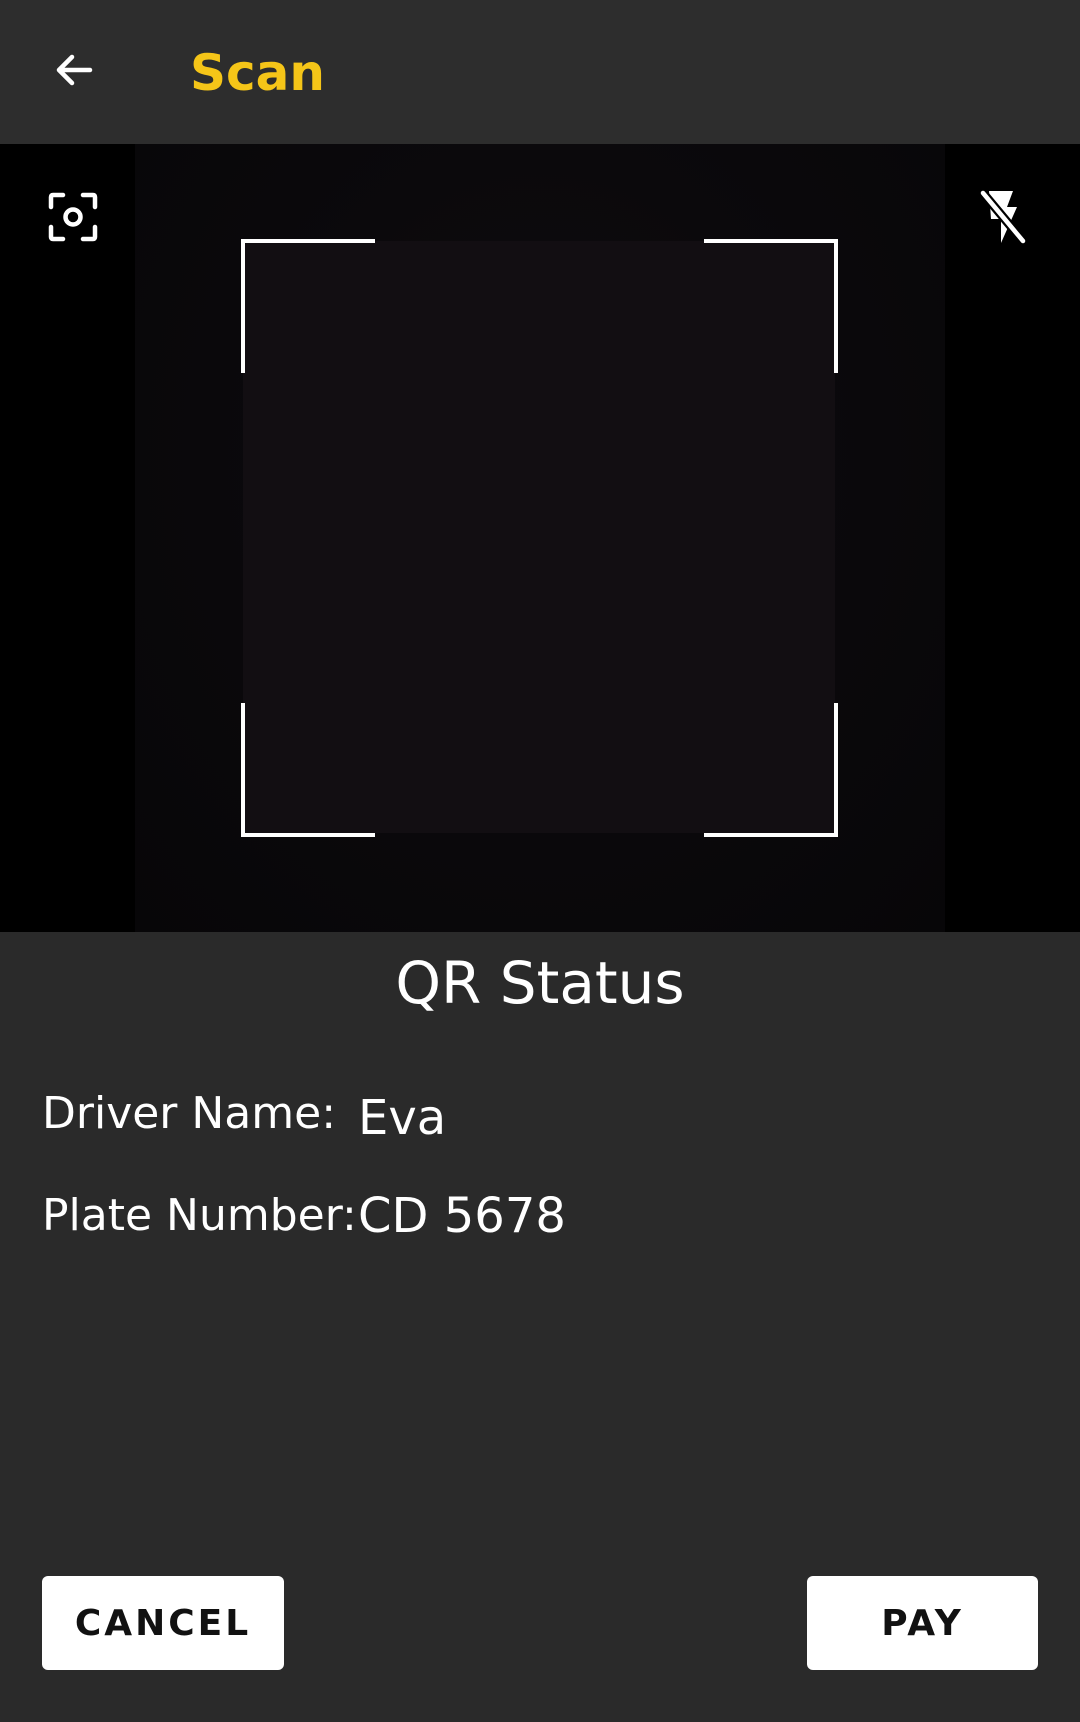 This screenshot has height=1722, width=1080. I want to click on arrow-left-icon, so click(74, 70).